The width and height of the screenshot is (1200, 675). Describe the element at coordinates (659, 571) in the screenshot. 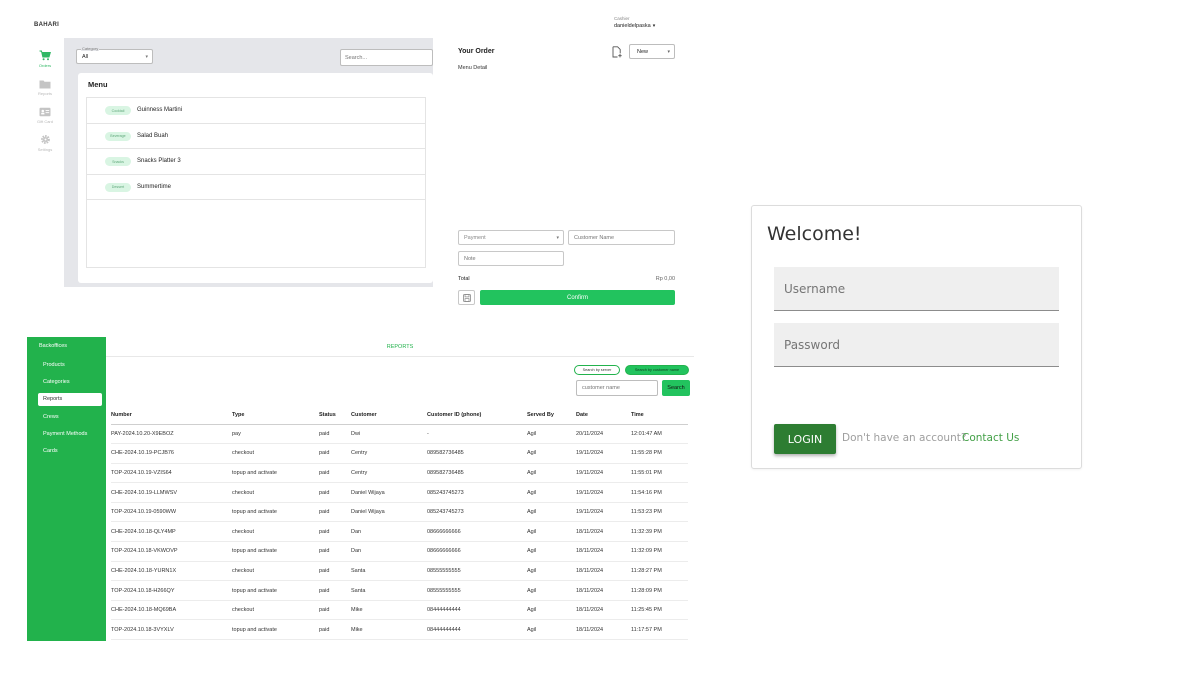

I see `table-cell: 11:28:27 PM` at that location.